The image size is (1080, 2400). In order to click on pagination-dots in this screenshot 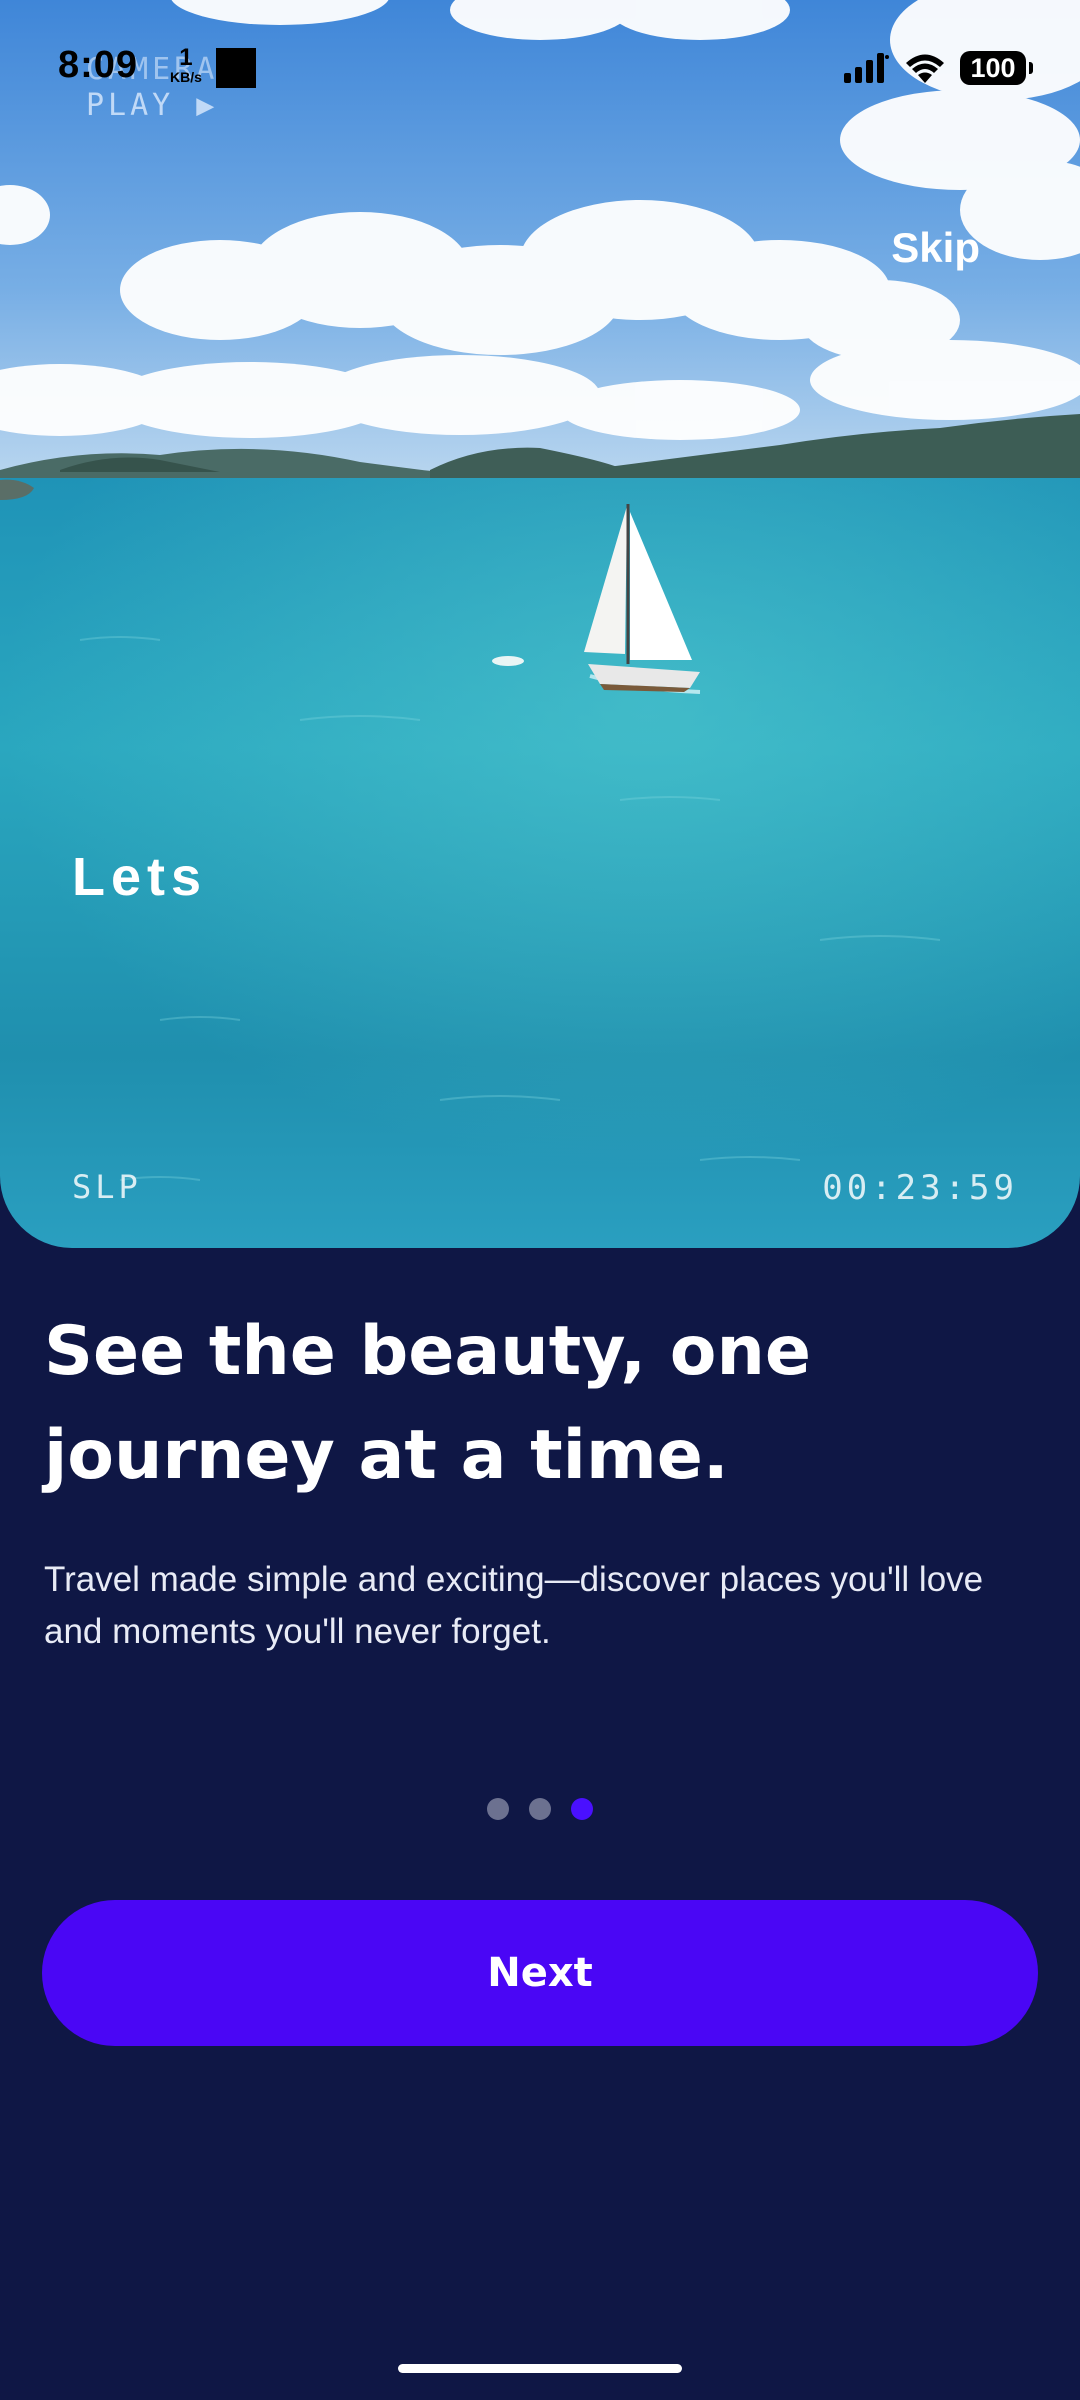, I will do `click(540, 1809)`.